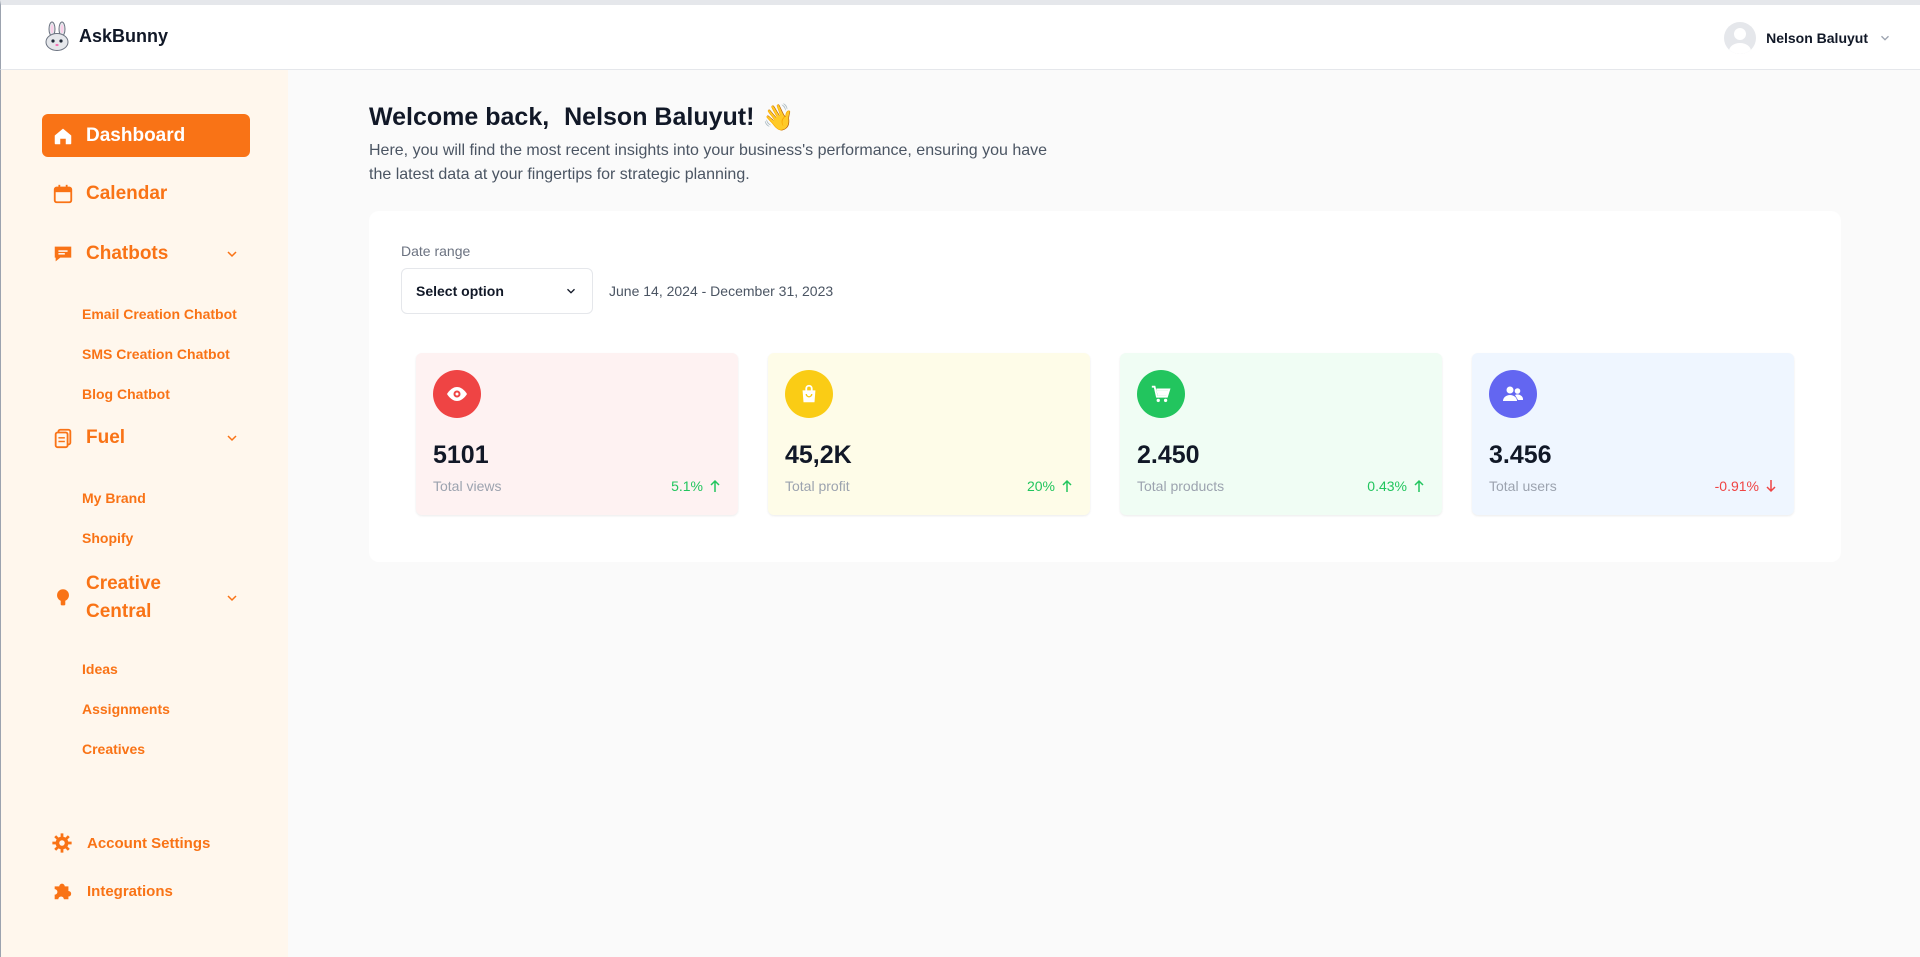 This screenshot has height=957, width=1920. What do you see at coordinates (159, 314) in the screenshot?
I see `sidebar-subitem-email-creation-chatbot: Email Creation Chatbot` at bounding box center [159, 314].